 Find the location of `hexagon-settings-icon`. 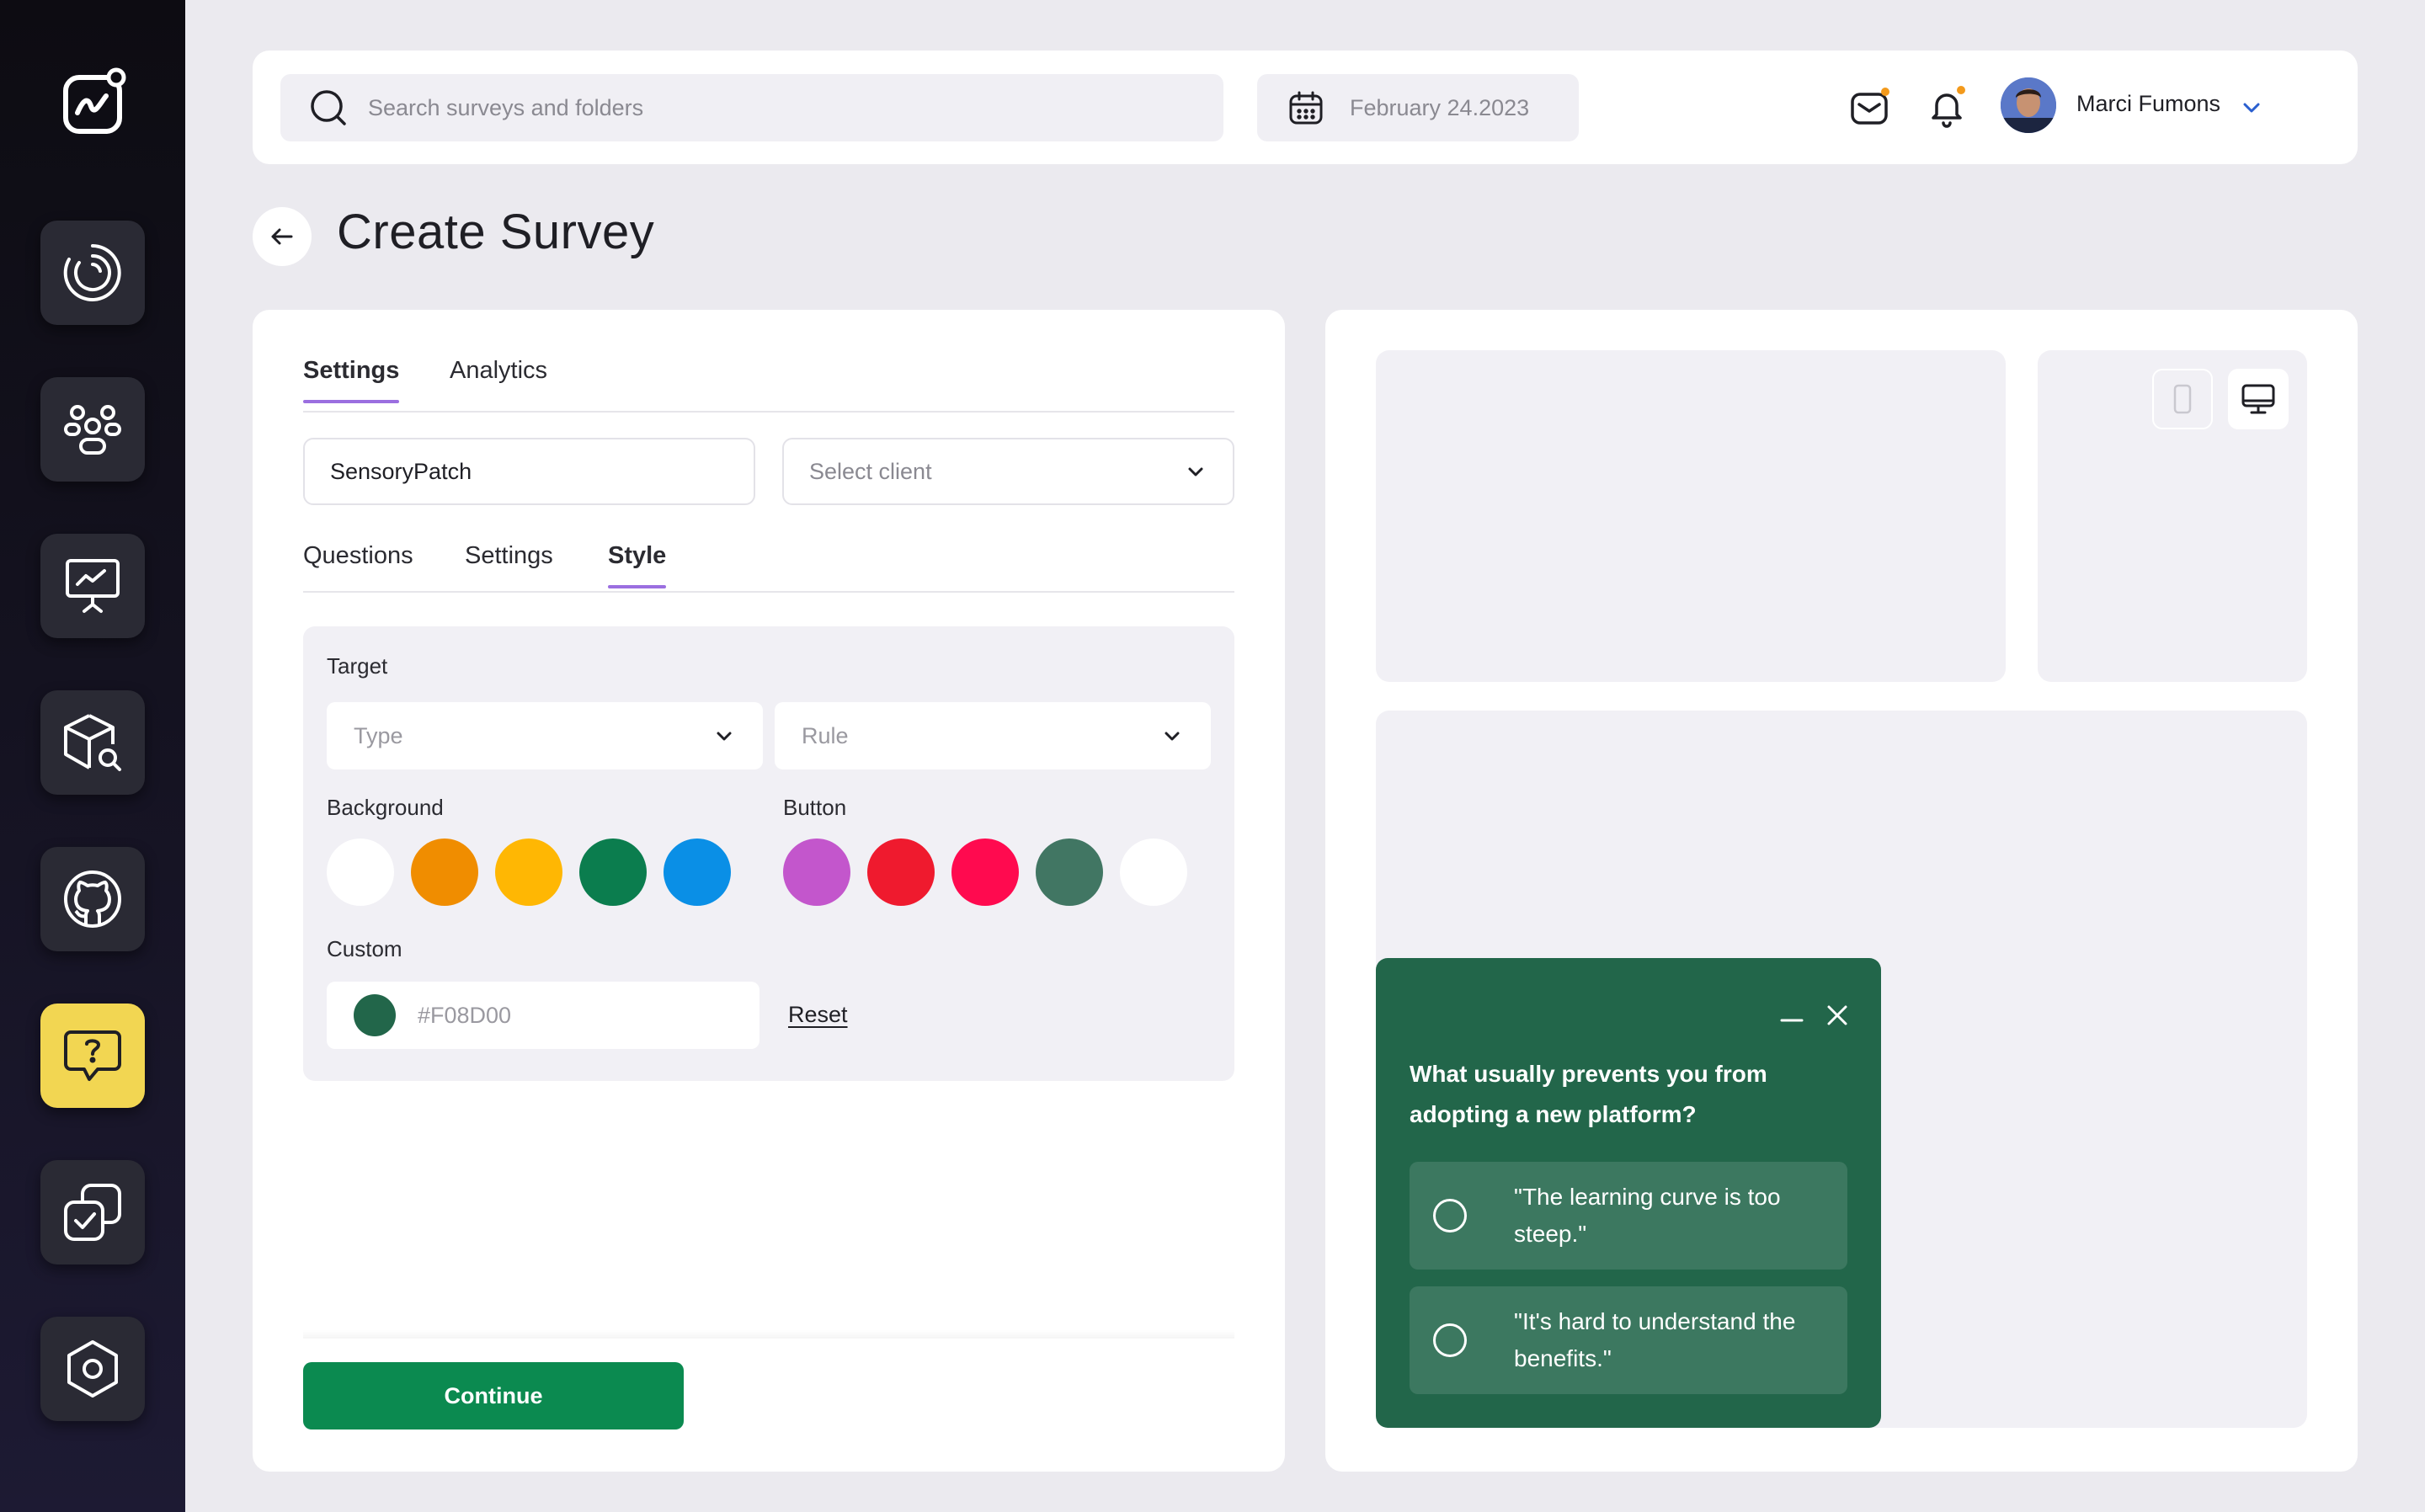

hexagon-settings-icon is located at coordinates (92, 1369).